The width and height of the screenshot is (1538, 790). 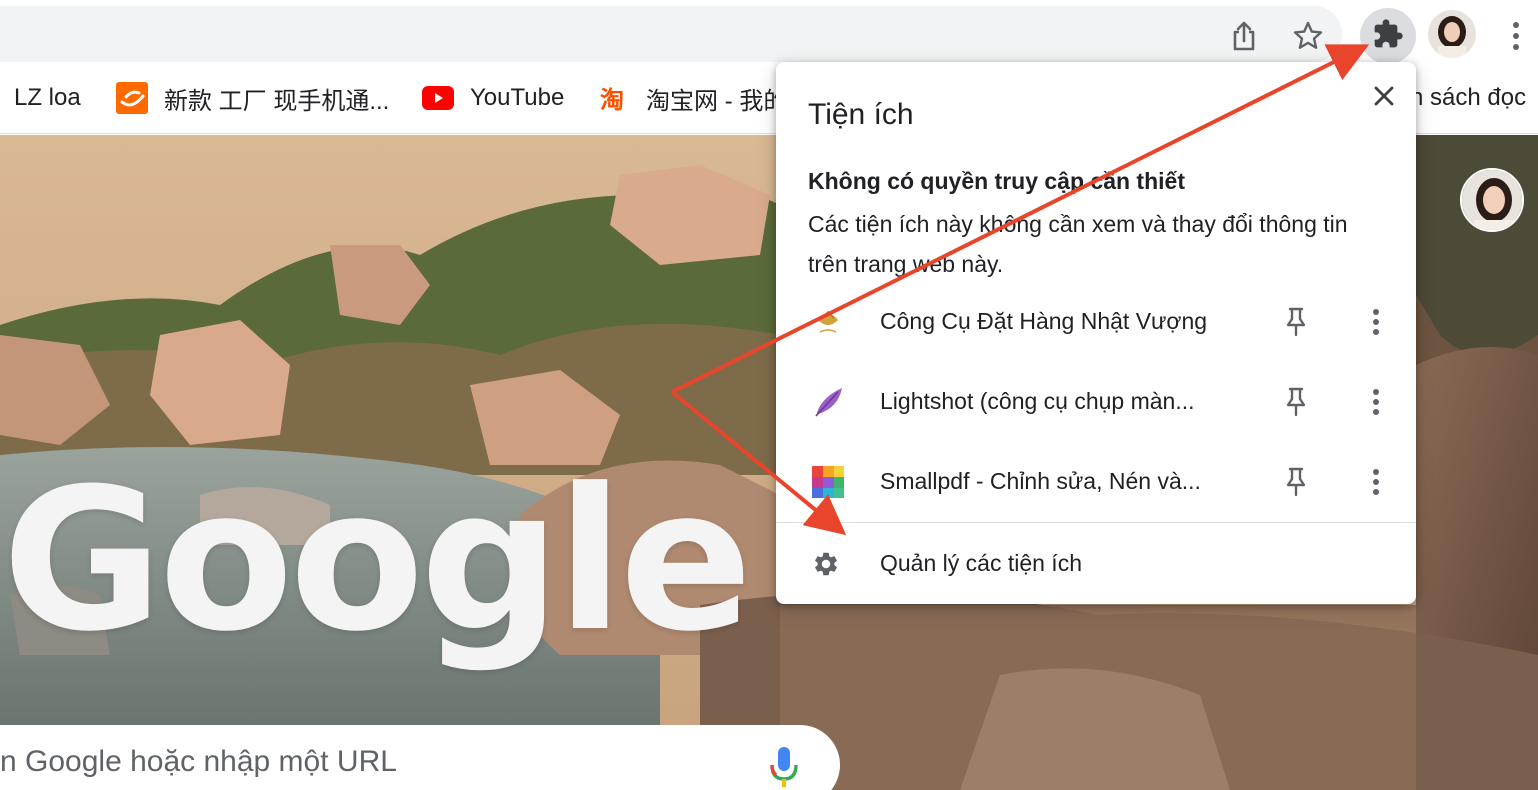 What do you see at coordinates (1308, 36) in the screenshot?
I see `star-icon` at bounding box center [1308, 36].